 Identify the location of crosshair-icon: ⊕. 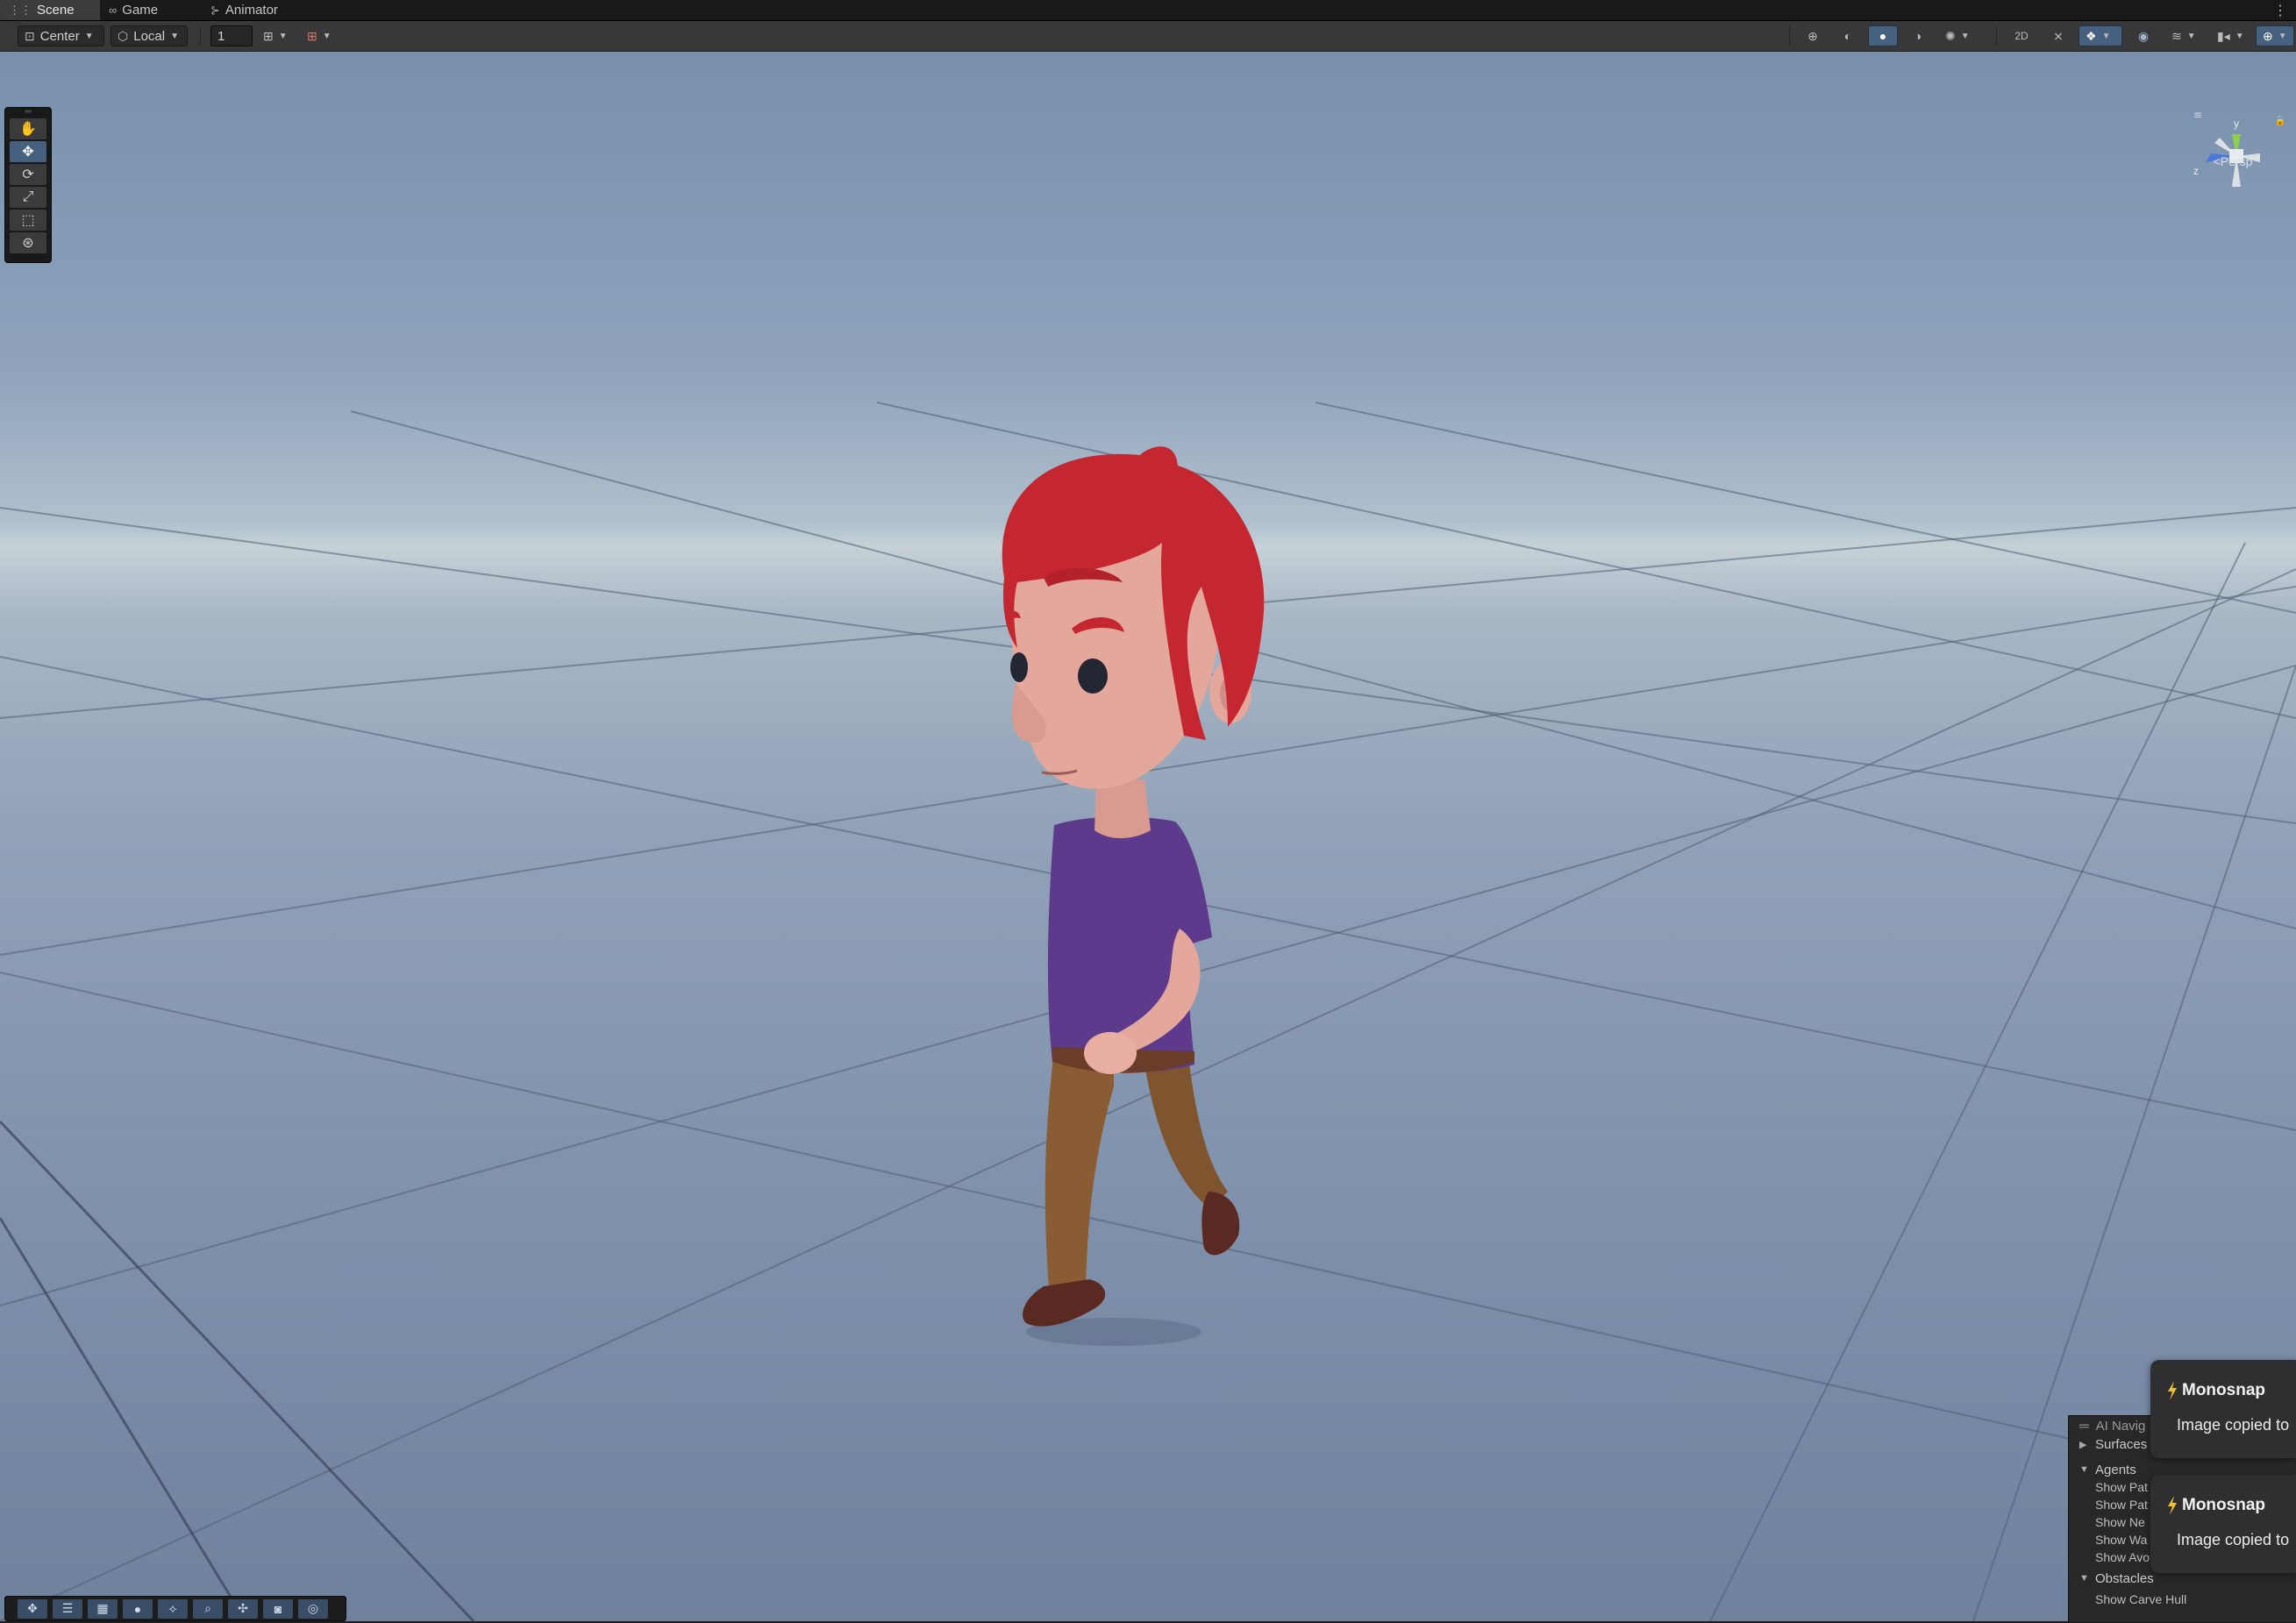
(1813, 35).